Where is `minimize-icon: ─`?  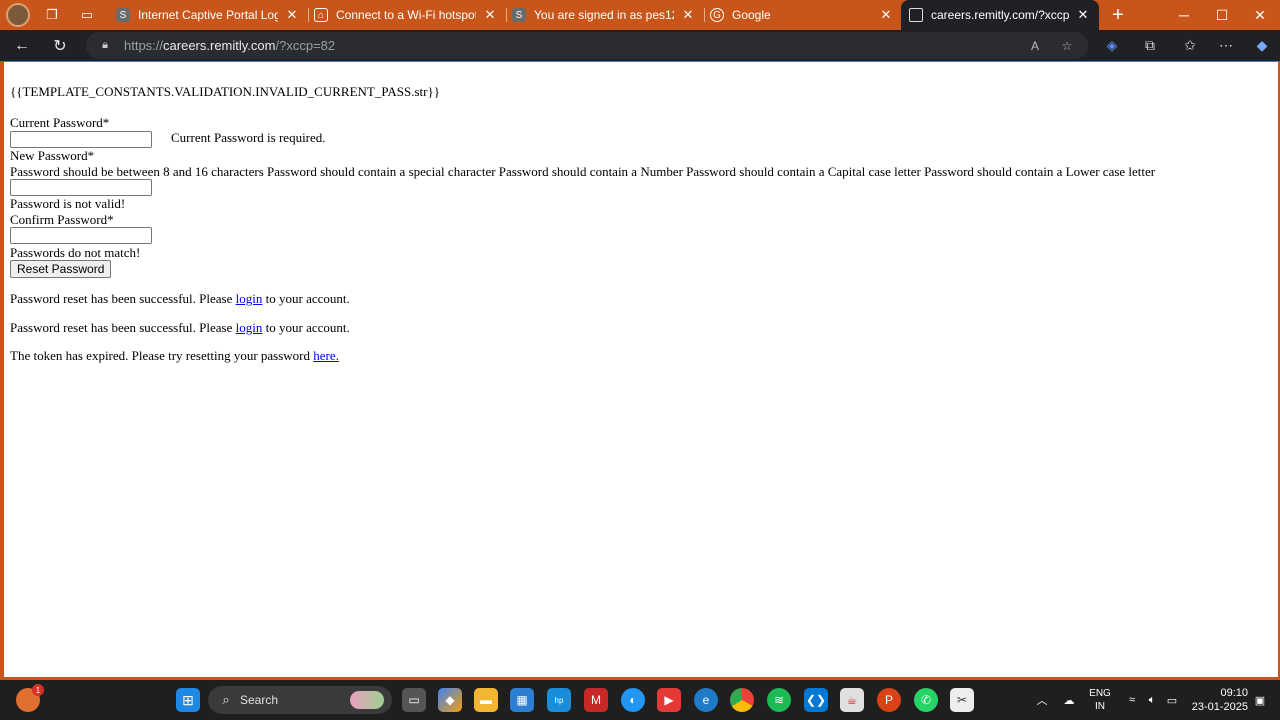 minimize-icon: ─ is located at coordinates (1184, 15).